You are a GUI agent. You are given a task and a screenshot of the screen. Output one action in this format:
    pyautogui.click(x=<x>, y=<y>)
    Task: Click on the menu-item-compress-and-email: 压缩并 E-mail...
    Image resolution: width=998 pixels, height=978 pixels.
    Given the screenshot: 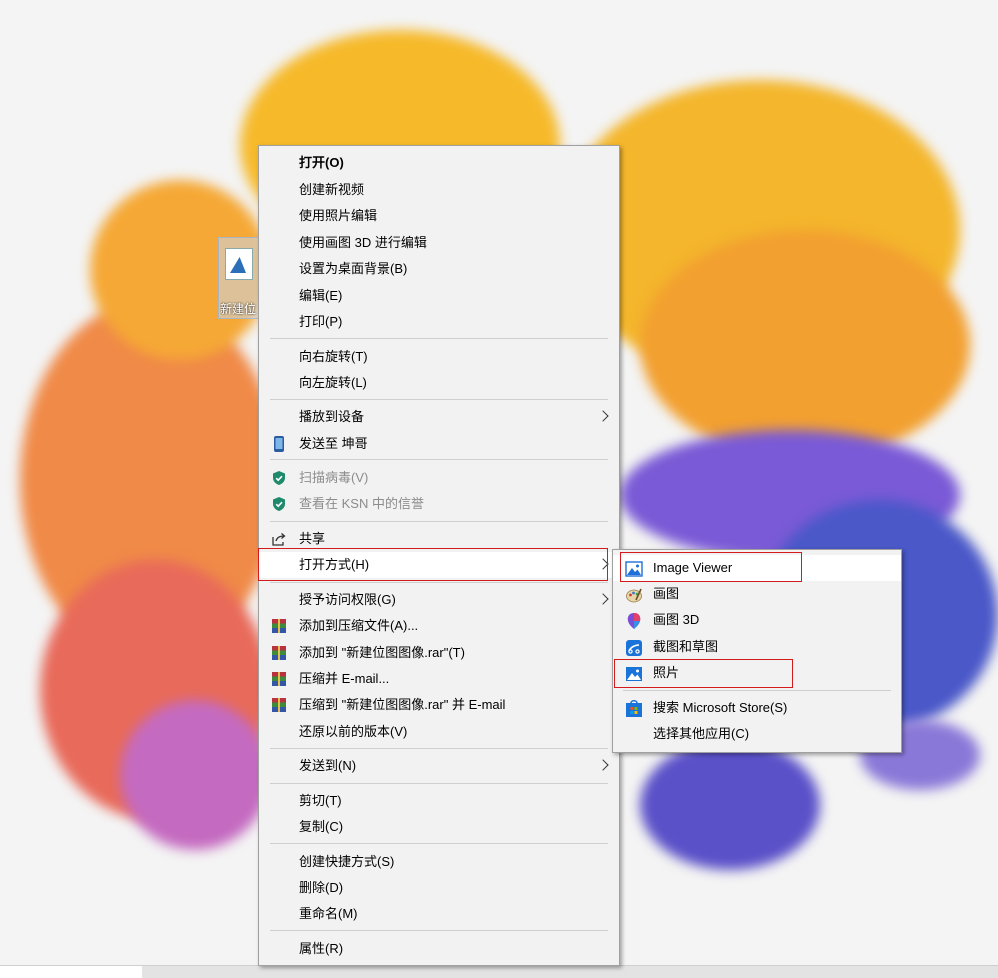 What is the action you would take?
    pyautogui.click(x=439, y=679)
    